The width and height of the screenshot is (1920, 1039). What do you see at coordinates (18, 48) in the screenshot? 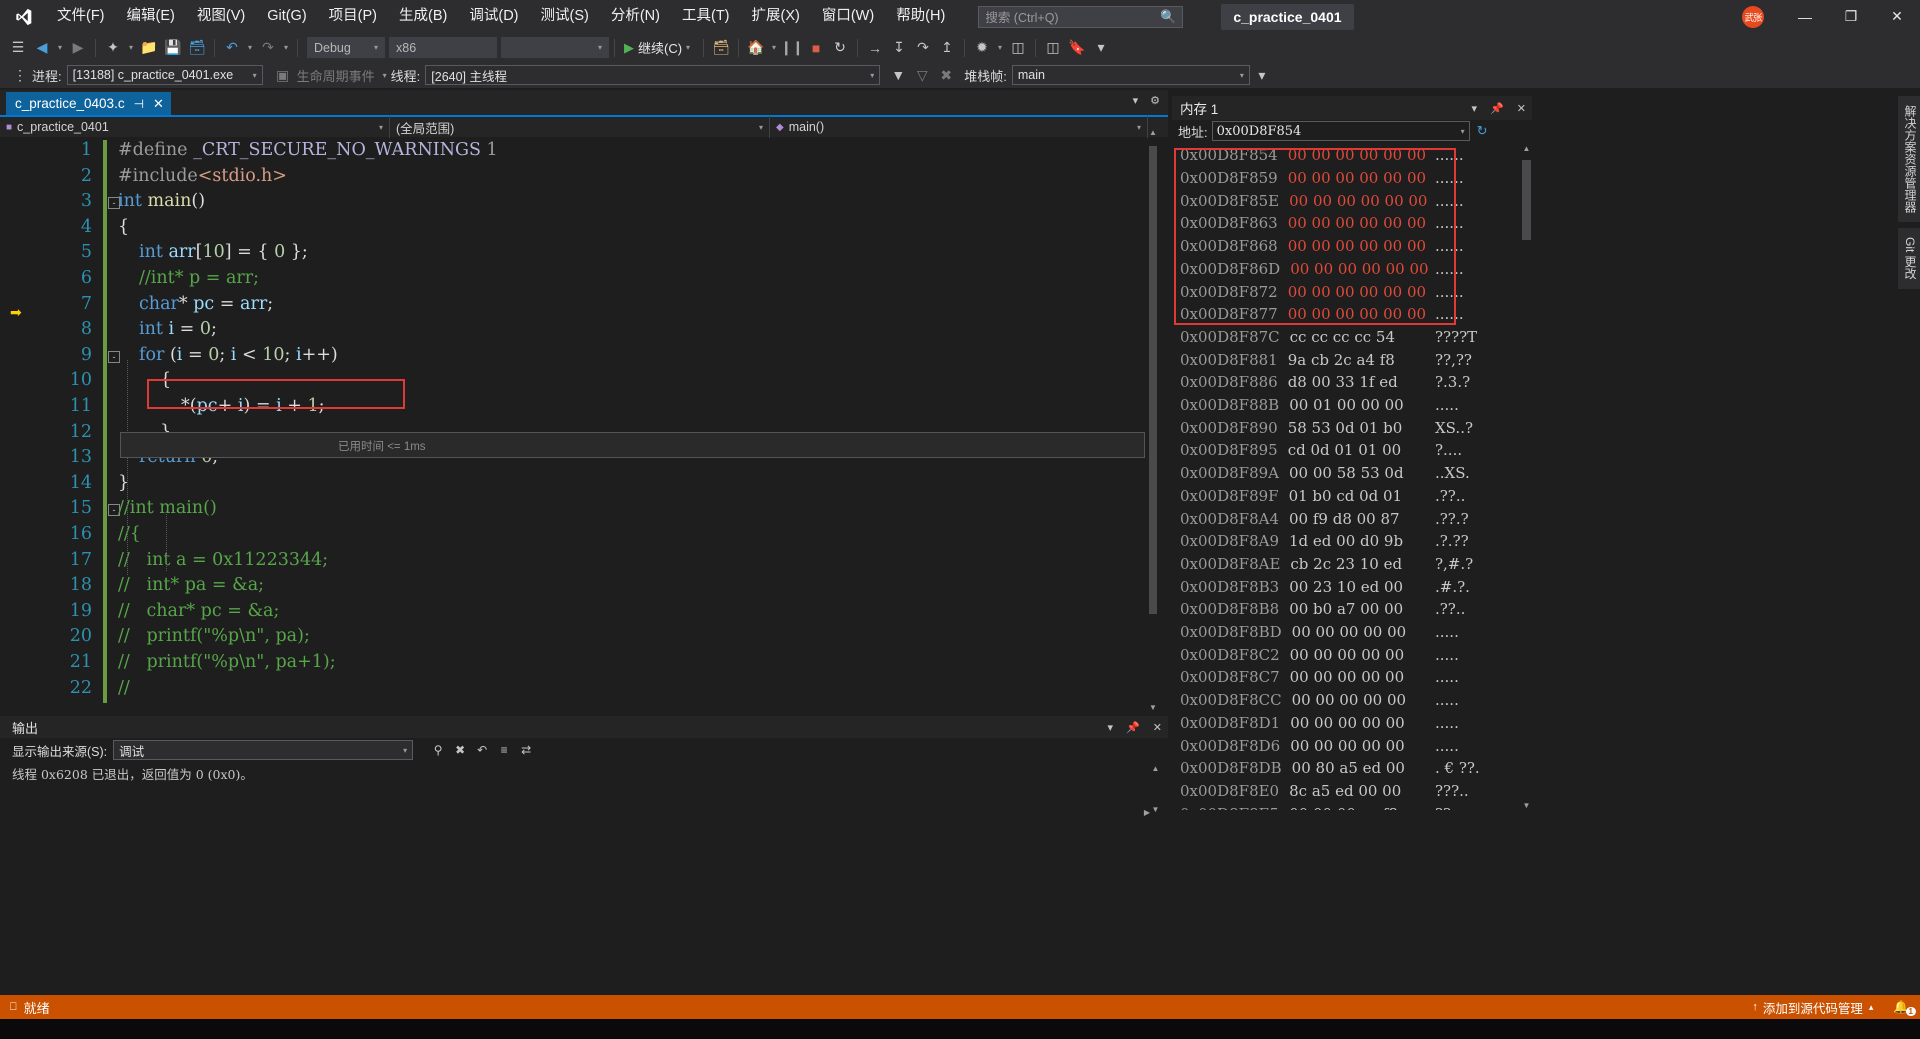
I see `toolbar-options-icon: ☰` at bounding box center [18, 48].